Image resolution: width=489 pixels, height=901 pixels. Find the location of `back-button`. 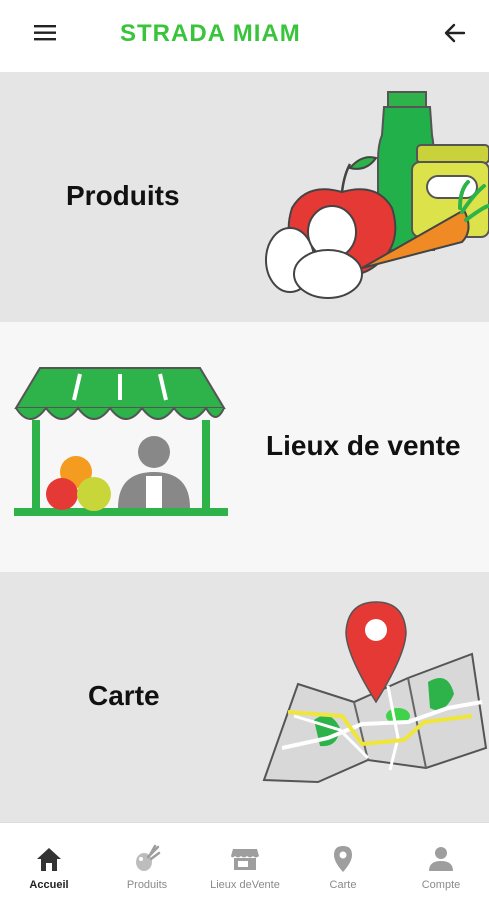

back-button is located at coordinates (455, 33).